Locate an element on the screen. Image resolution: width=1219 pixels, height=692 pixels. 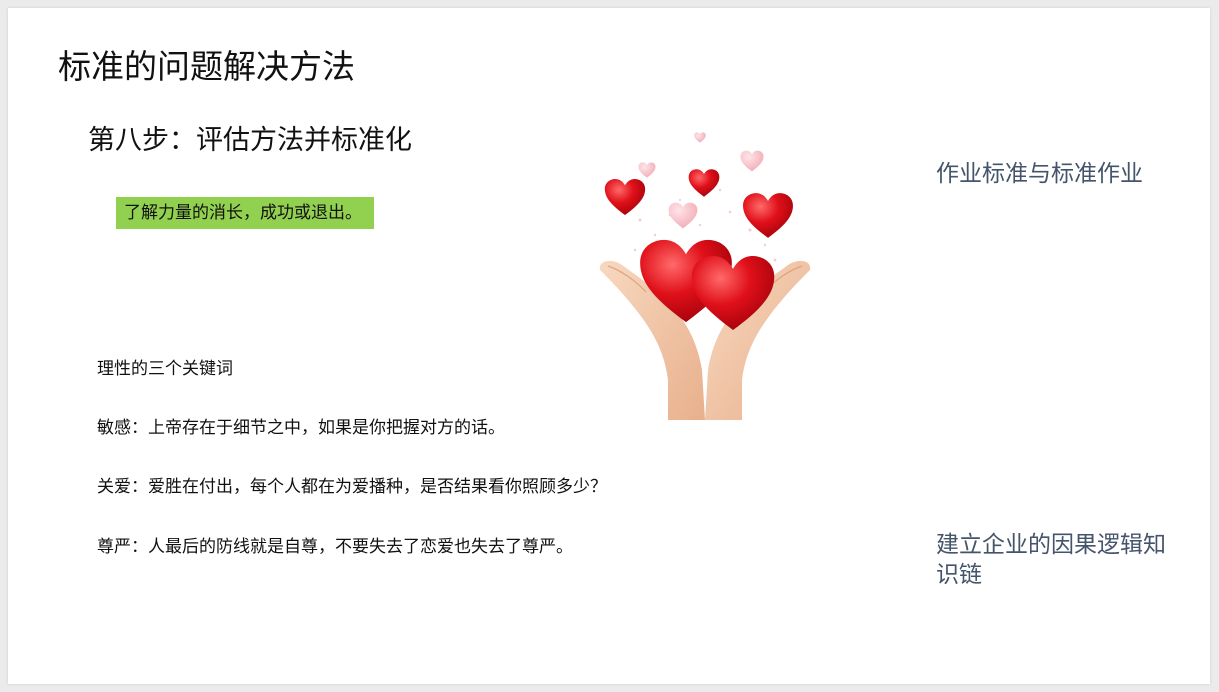
keywords-heading: 理性的三个关键词 is located at coordinates (165, 369).